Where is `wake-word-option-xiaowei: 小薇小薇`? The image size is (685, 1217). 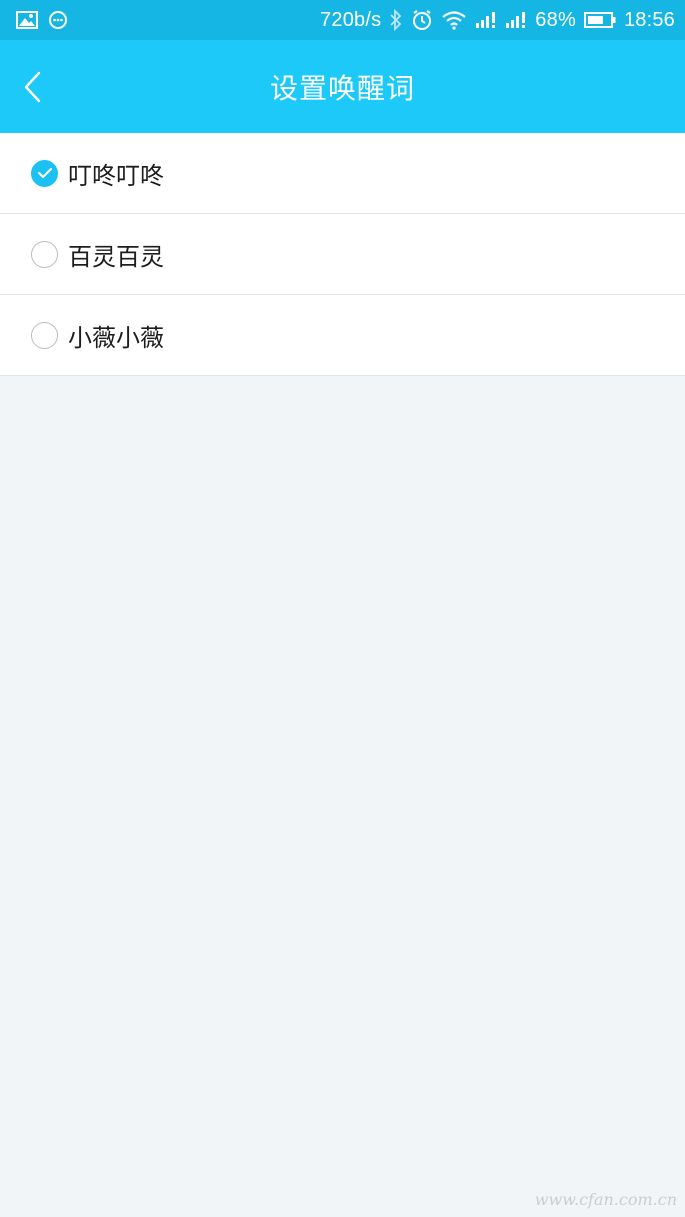 wake-word-option-xiaowei: 小薇小薇 is located at coordinates (342, 334).